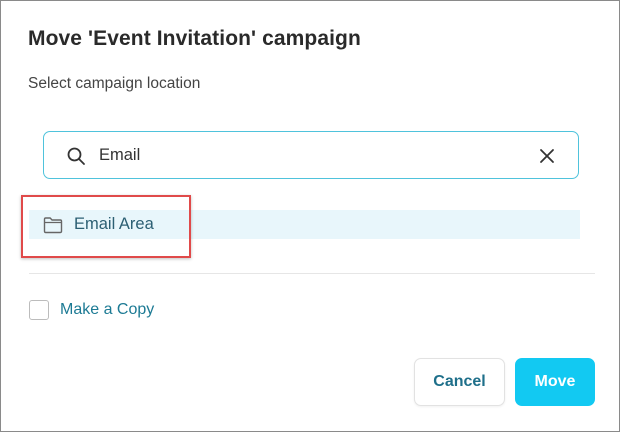 This screenshot has width=620, height=432. I want to click on folder-item-label: Email Area, so click(114, 224).